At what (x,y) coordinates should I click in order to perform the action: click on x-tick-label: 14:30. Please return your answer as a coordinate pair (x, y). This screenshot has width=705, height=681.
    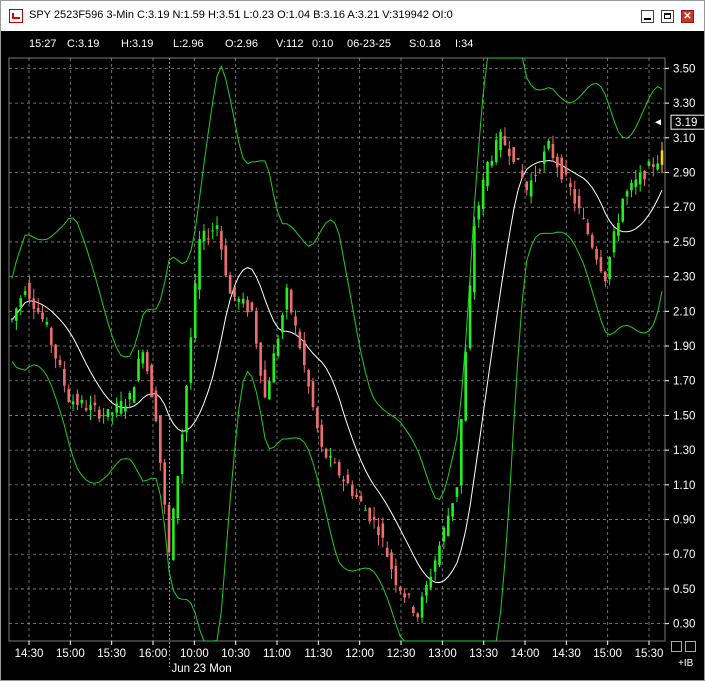
    Looking at the image, I should click on (29, 654).